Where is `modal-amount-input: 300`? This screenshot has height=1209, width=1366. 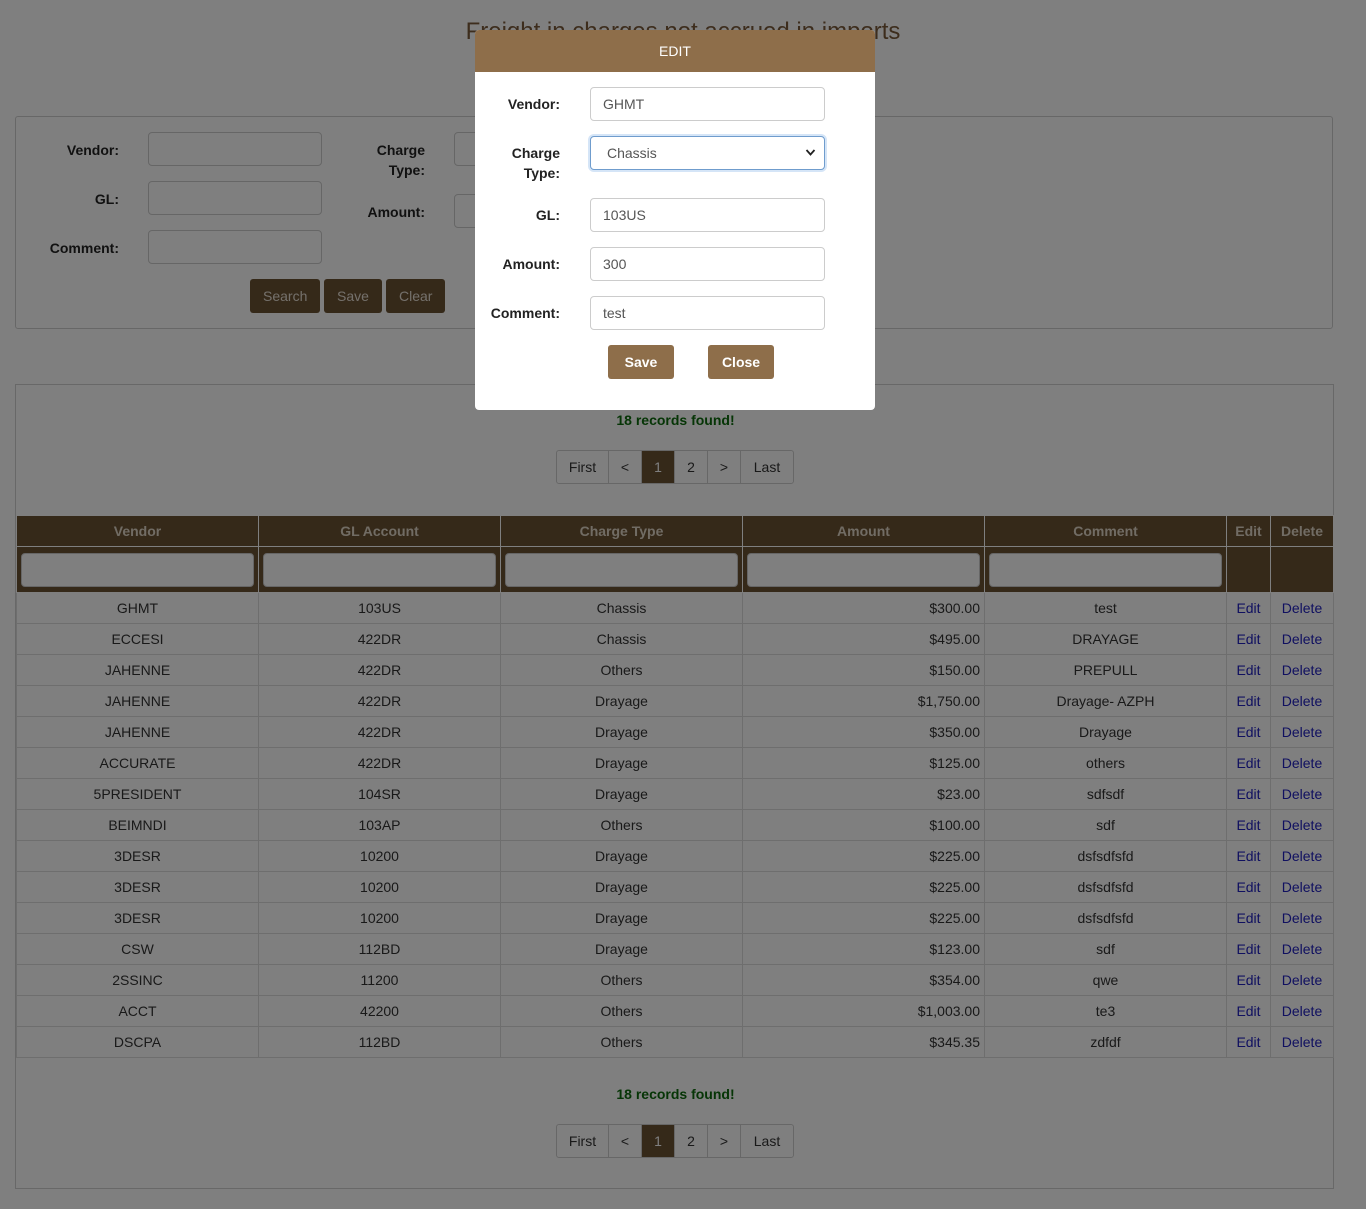 modal-amount-input: 300 is located at coordinates (707, 264).